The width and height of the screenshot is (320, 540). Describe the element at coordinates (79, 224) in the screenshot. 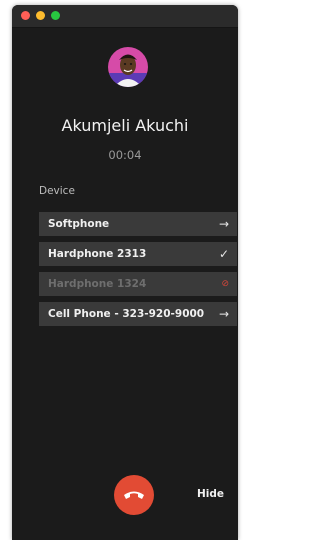

I see `device-option-label: Softphone` at that location.